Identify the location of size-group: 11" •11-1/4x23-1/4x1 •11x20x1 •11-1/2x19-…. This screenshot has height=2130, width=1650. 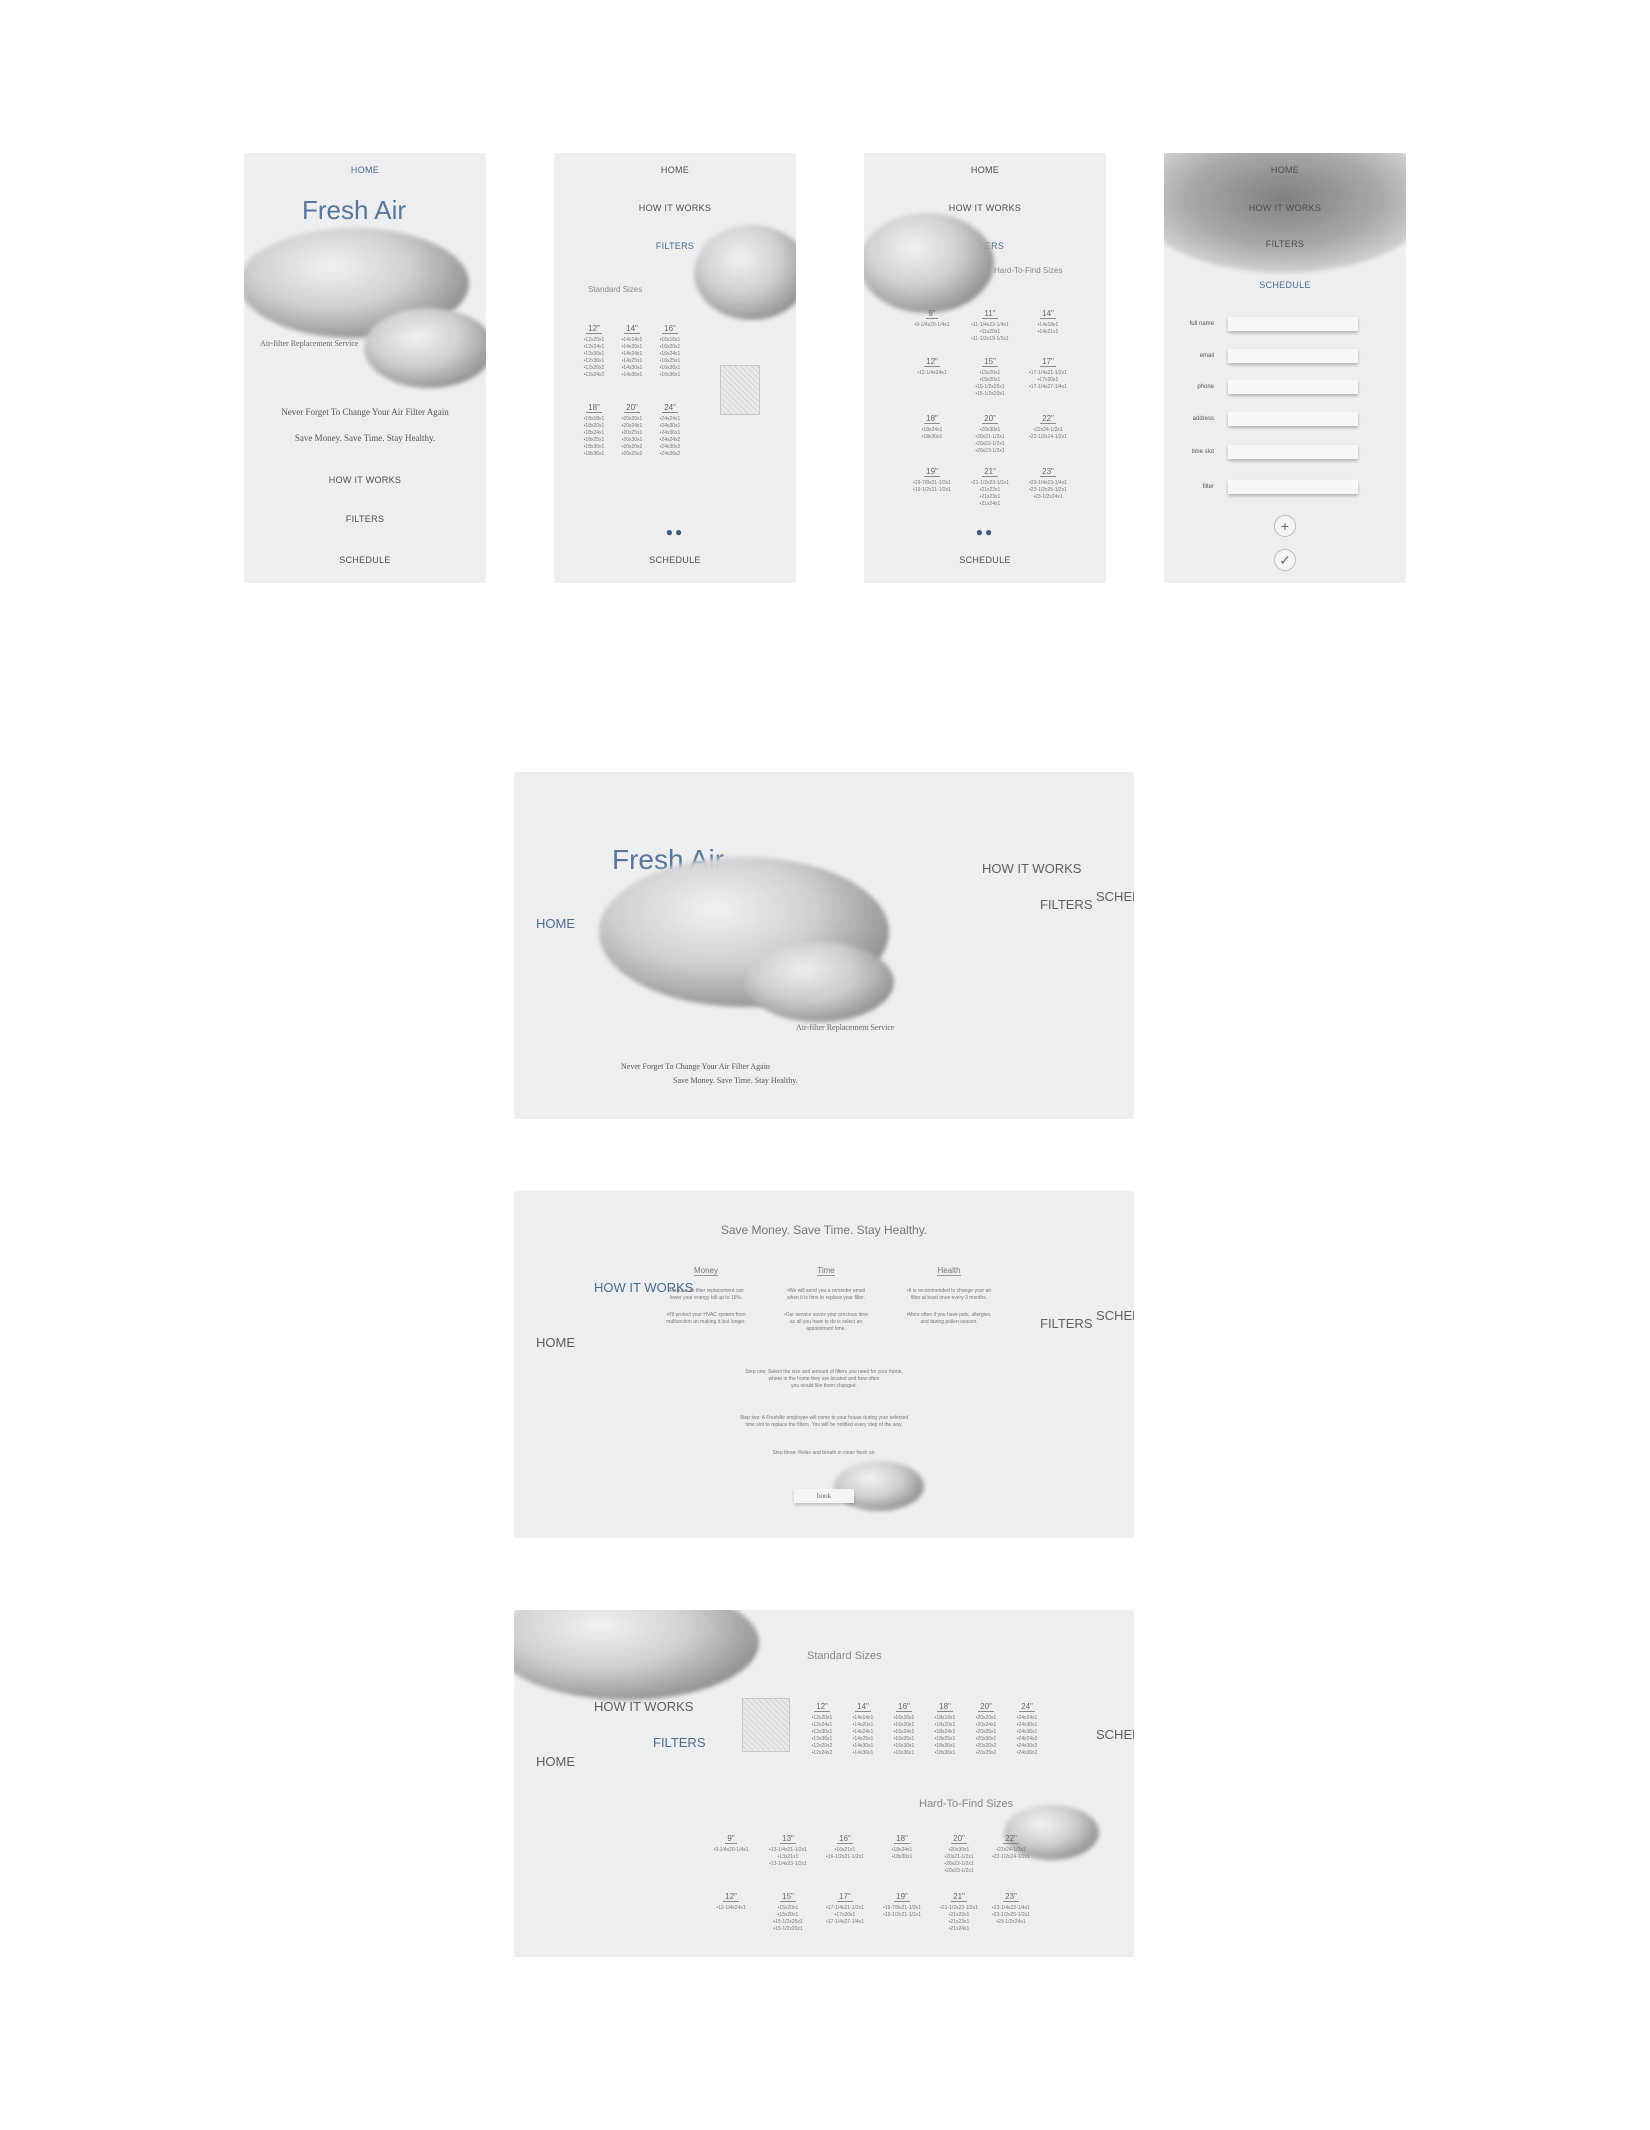
(990, 323).